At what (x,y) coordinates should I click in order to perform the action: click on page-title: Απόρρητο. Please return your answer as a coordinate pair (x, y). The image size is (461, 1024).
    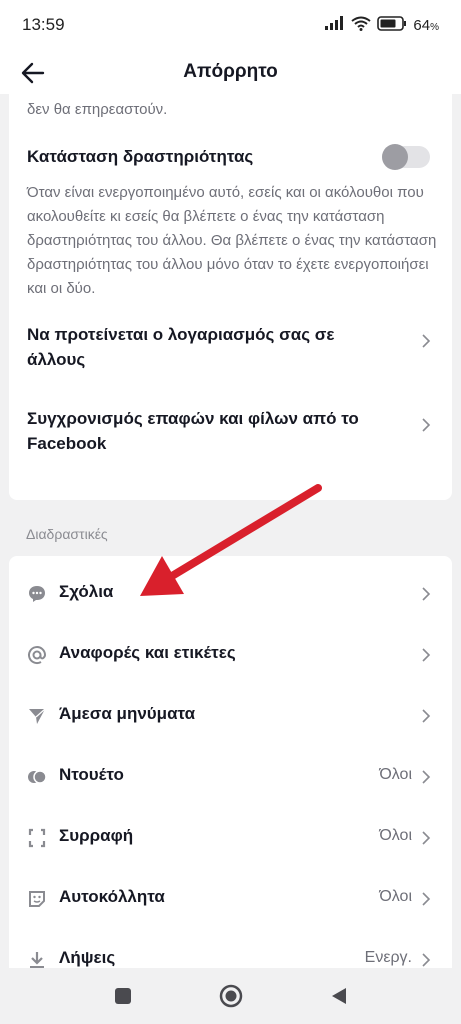
    Looking at the image, I should click on (230, 71).